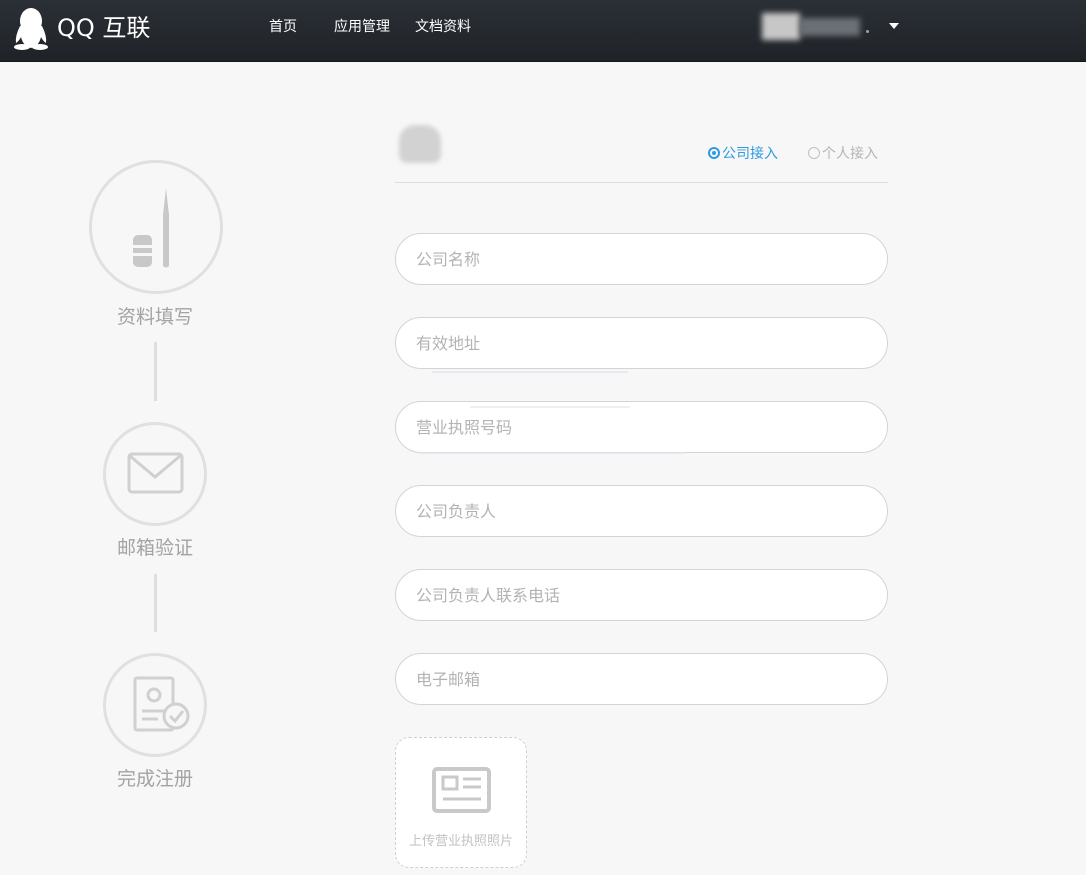  I want to click on representative-phone-input, so click(641, 595).